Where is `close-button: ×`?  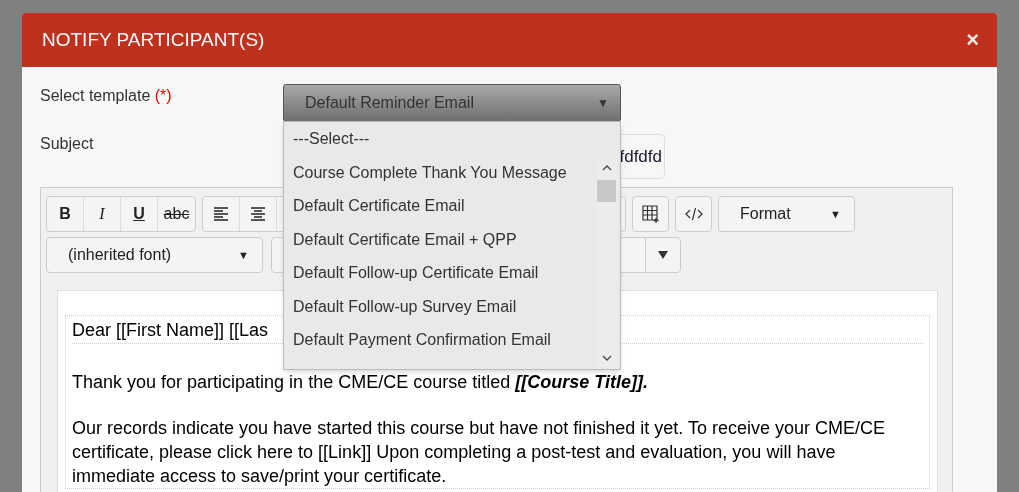 close-button: × is located at coordinates (972, 40).